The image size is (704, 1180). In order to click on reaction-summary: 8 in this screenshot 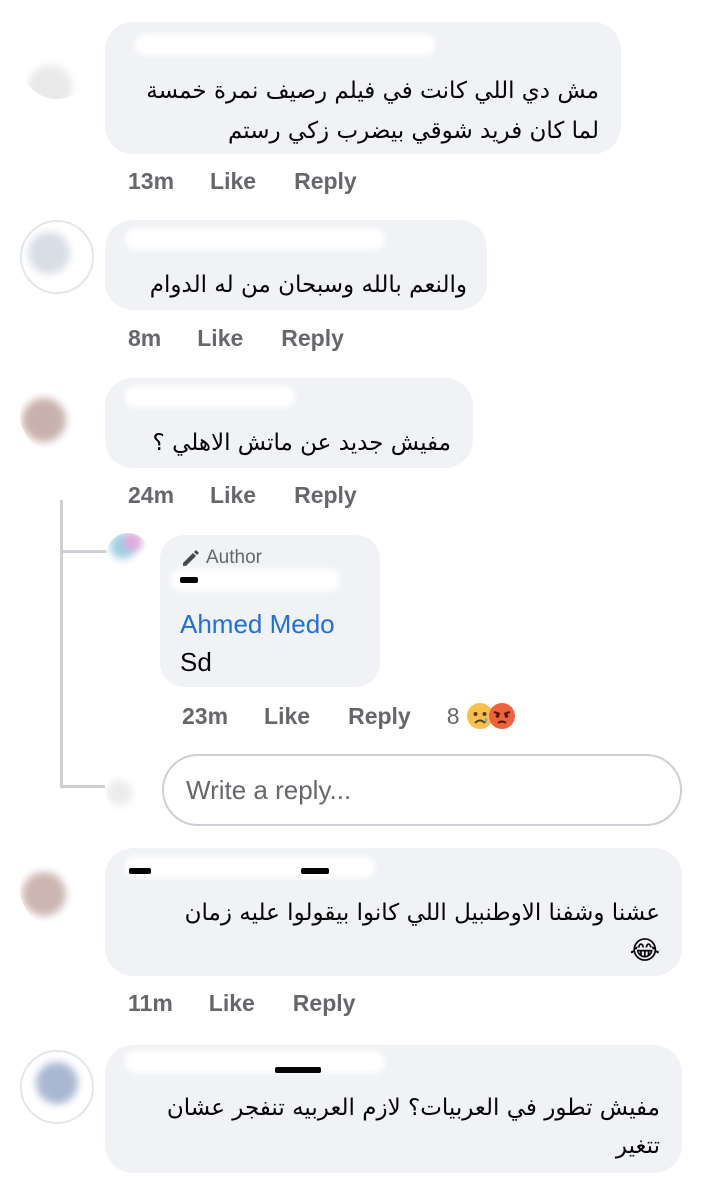, I will do `click(481, 716)`.